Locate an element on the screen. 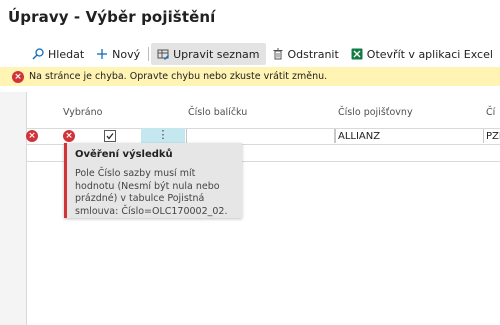 Image resolution: width=500 pixels, height=325 pixels. excel-icon is located at coordinates (357, 54).